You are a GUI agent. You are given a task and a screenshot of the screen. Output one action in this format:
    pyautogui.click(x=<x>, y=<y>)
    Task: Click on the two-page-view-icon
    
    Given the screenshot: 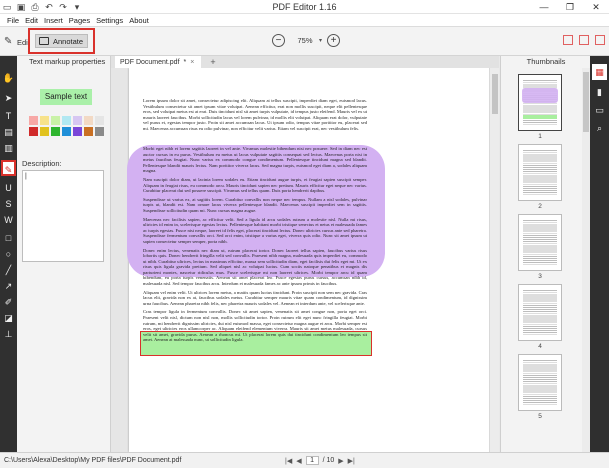 What is the action you would take?
    pyautogui.click(x=584, y=40)
    